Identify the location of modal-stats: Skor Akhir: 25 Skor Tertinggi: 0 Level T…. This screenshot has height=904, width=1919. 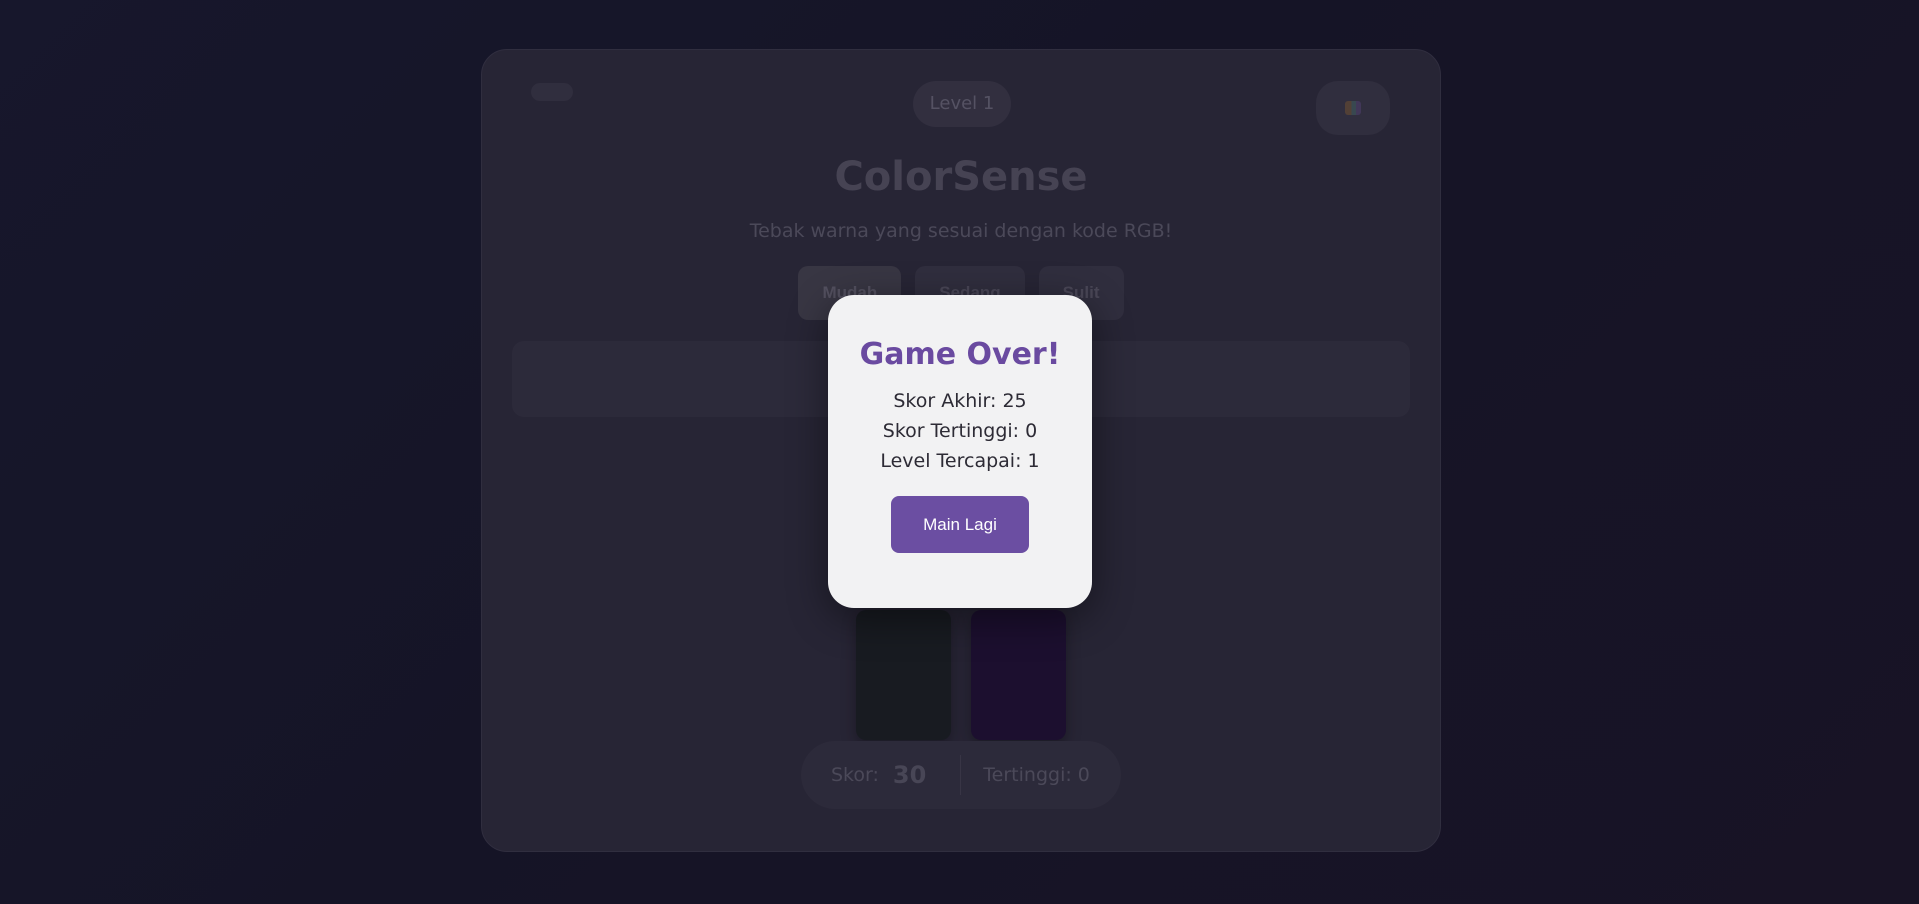
(960, 431).